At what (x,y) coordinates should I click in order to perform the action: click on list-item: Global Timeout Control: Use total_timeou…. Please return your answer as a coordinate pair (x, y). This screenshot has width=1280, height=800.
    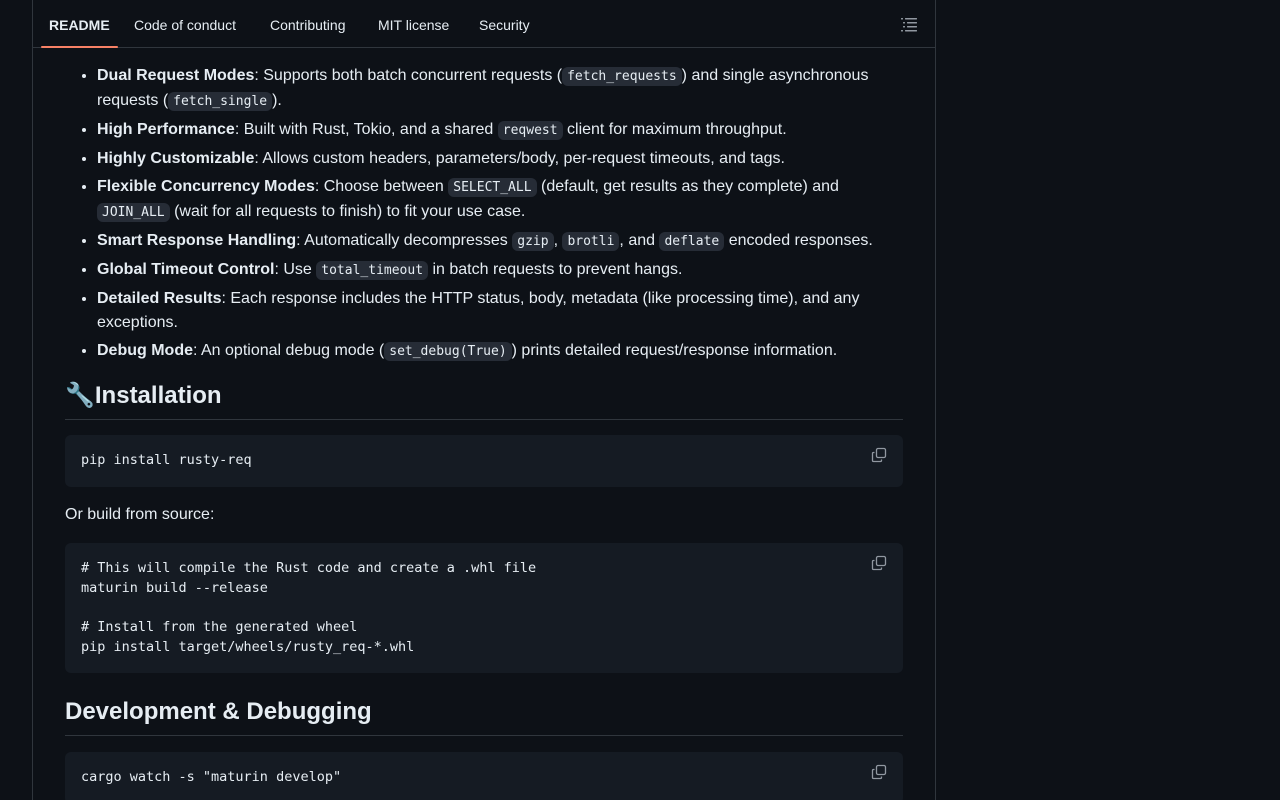
    Looking at the image, I should click on (500, 270).